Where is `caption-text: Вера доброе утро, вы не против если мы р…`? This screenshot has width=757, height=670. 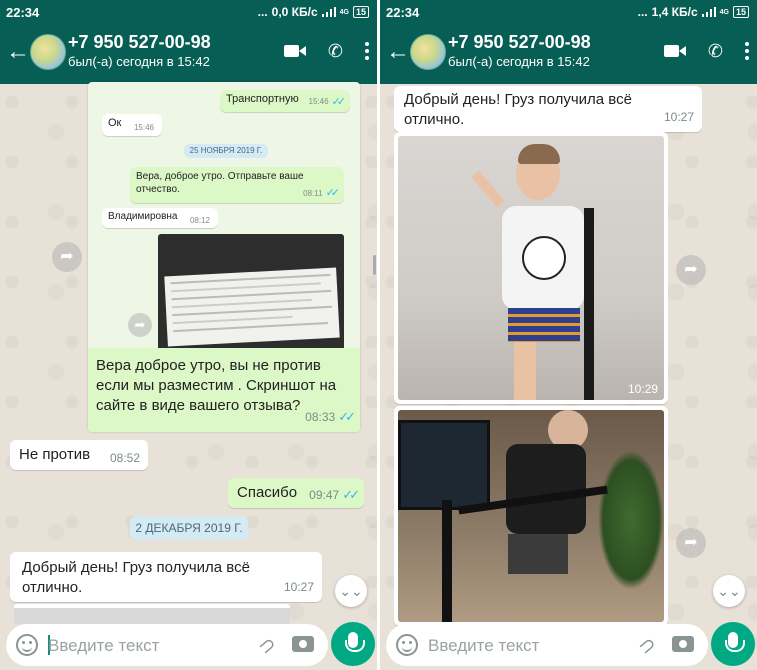 caption-text: Вера доброе утро, вы не против если мы р… is located at coordinates (216, 385).